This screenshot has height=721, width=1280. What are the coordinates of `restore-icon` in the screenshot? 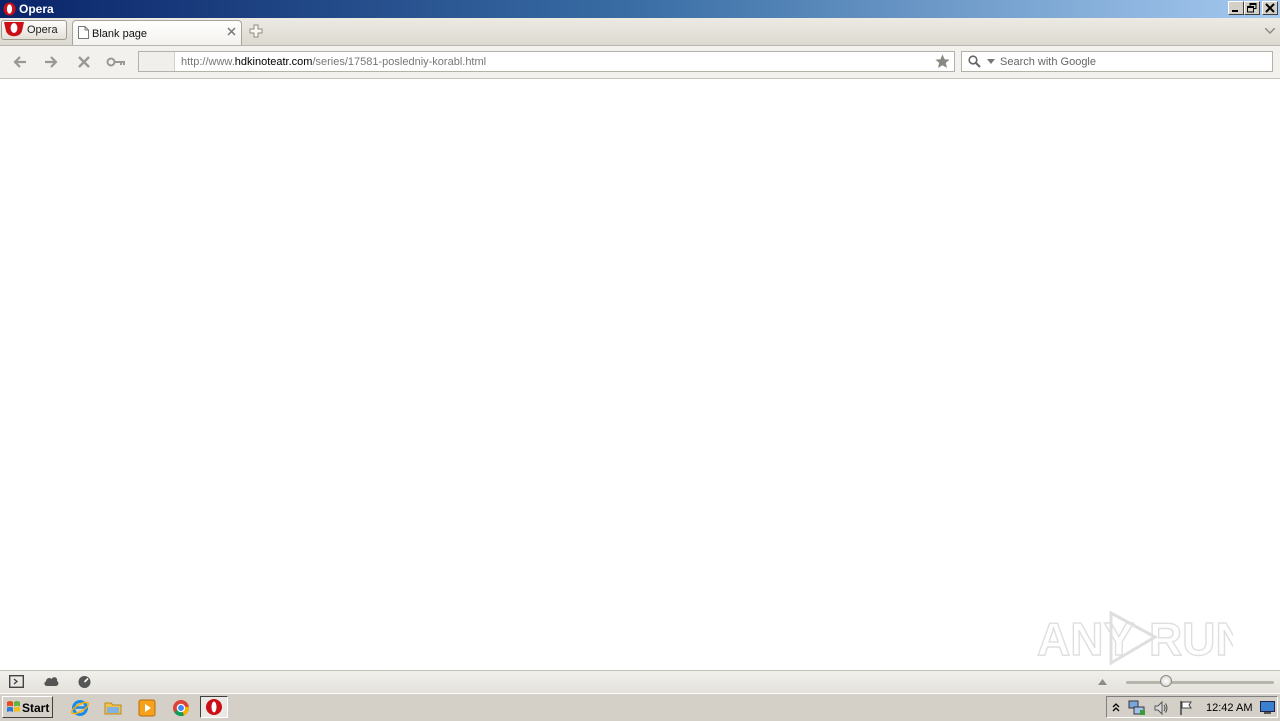 It's located at (1252, 8).